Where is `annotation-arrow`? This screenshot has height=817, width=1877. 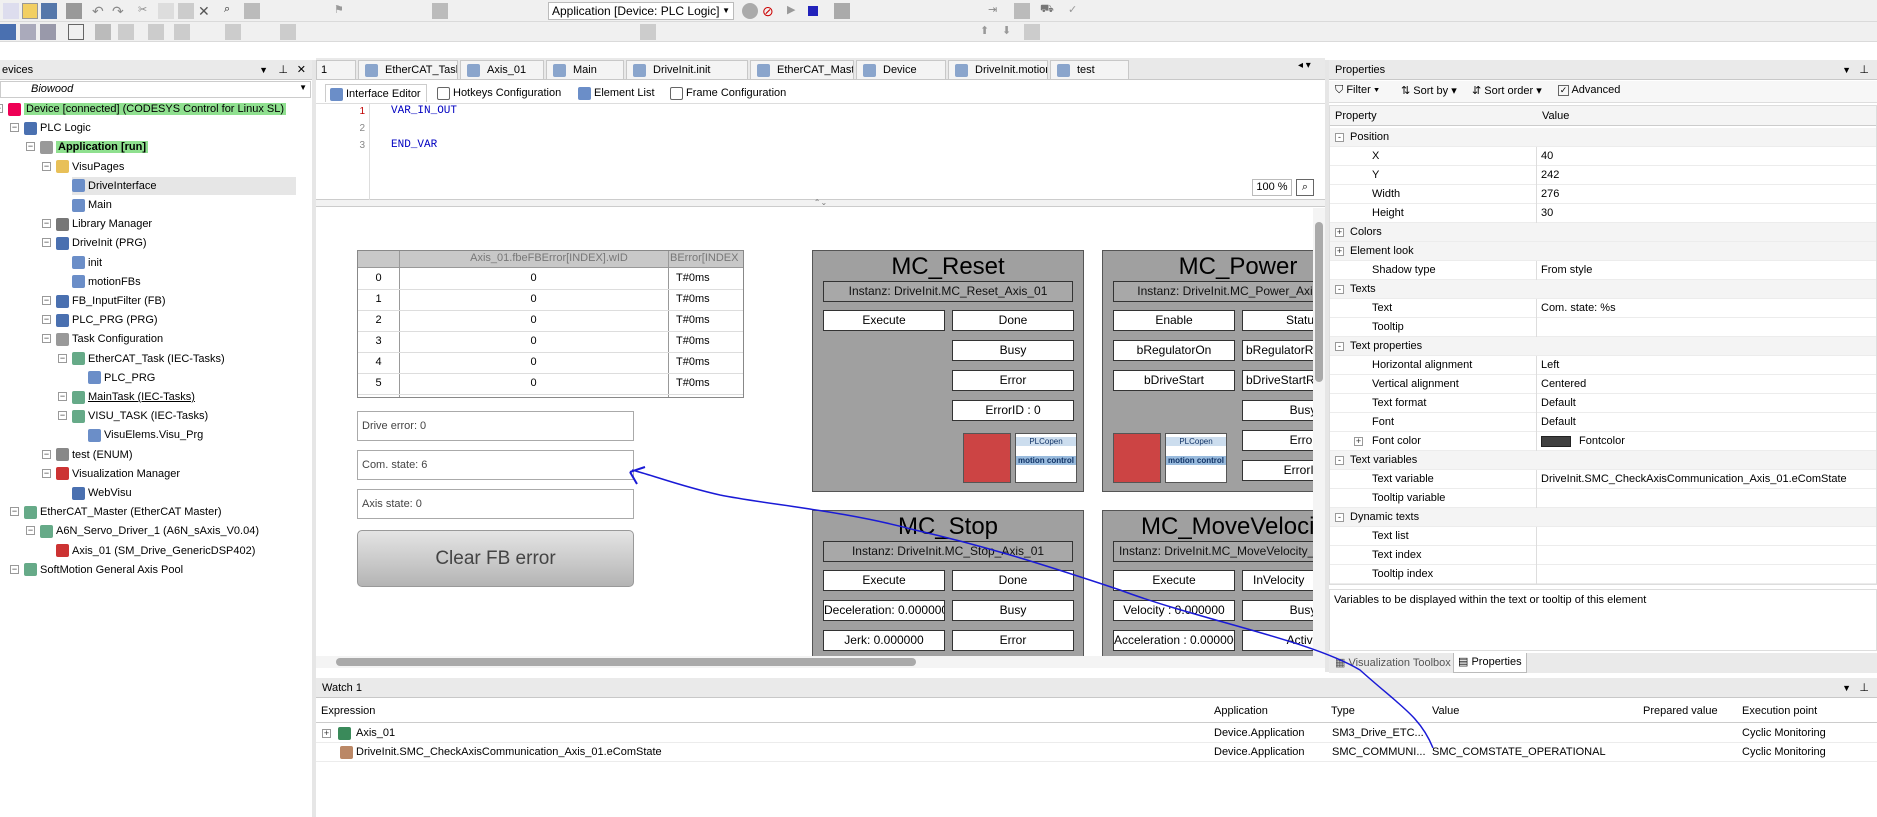
annotation-arrow is located at coordinates (1031, 607).